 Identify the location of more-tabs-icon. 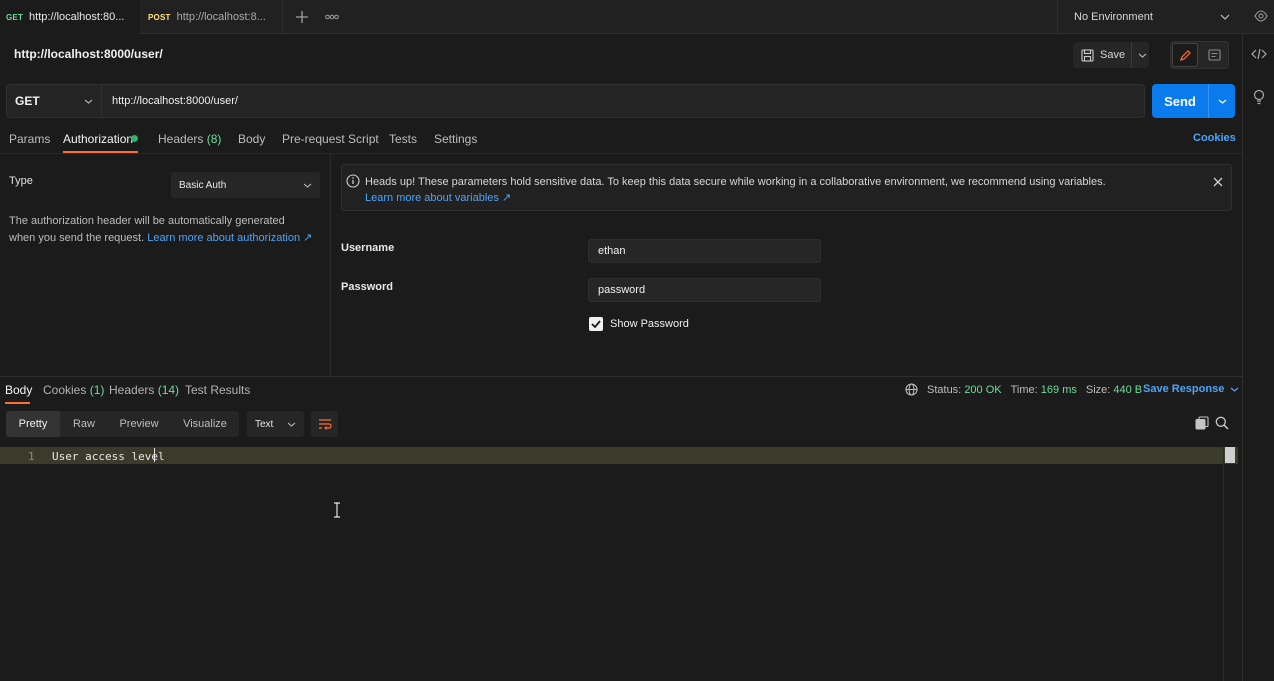
(332, 17).